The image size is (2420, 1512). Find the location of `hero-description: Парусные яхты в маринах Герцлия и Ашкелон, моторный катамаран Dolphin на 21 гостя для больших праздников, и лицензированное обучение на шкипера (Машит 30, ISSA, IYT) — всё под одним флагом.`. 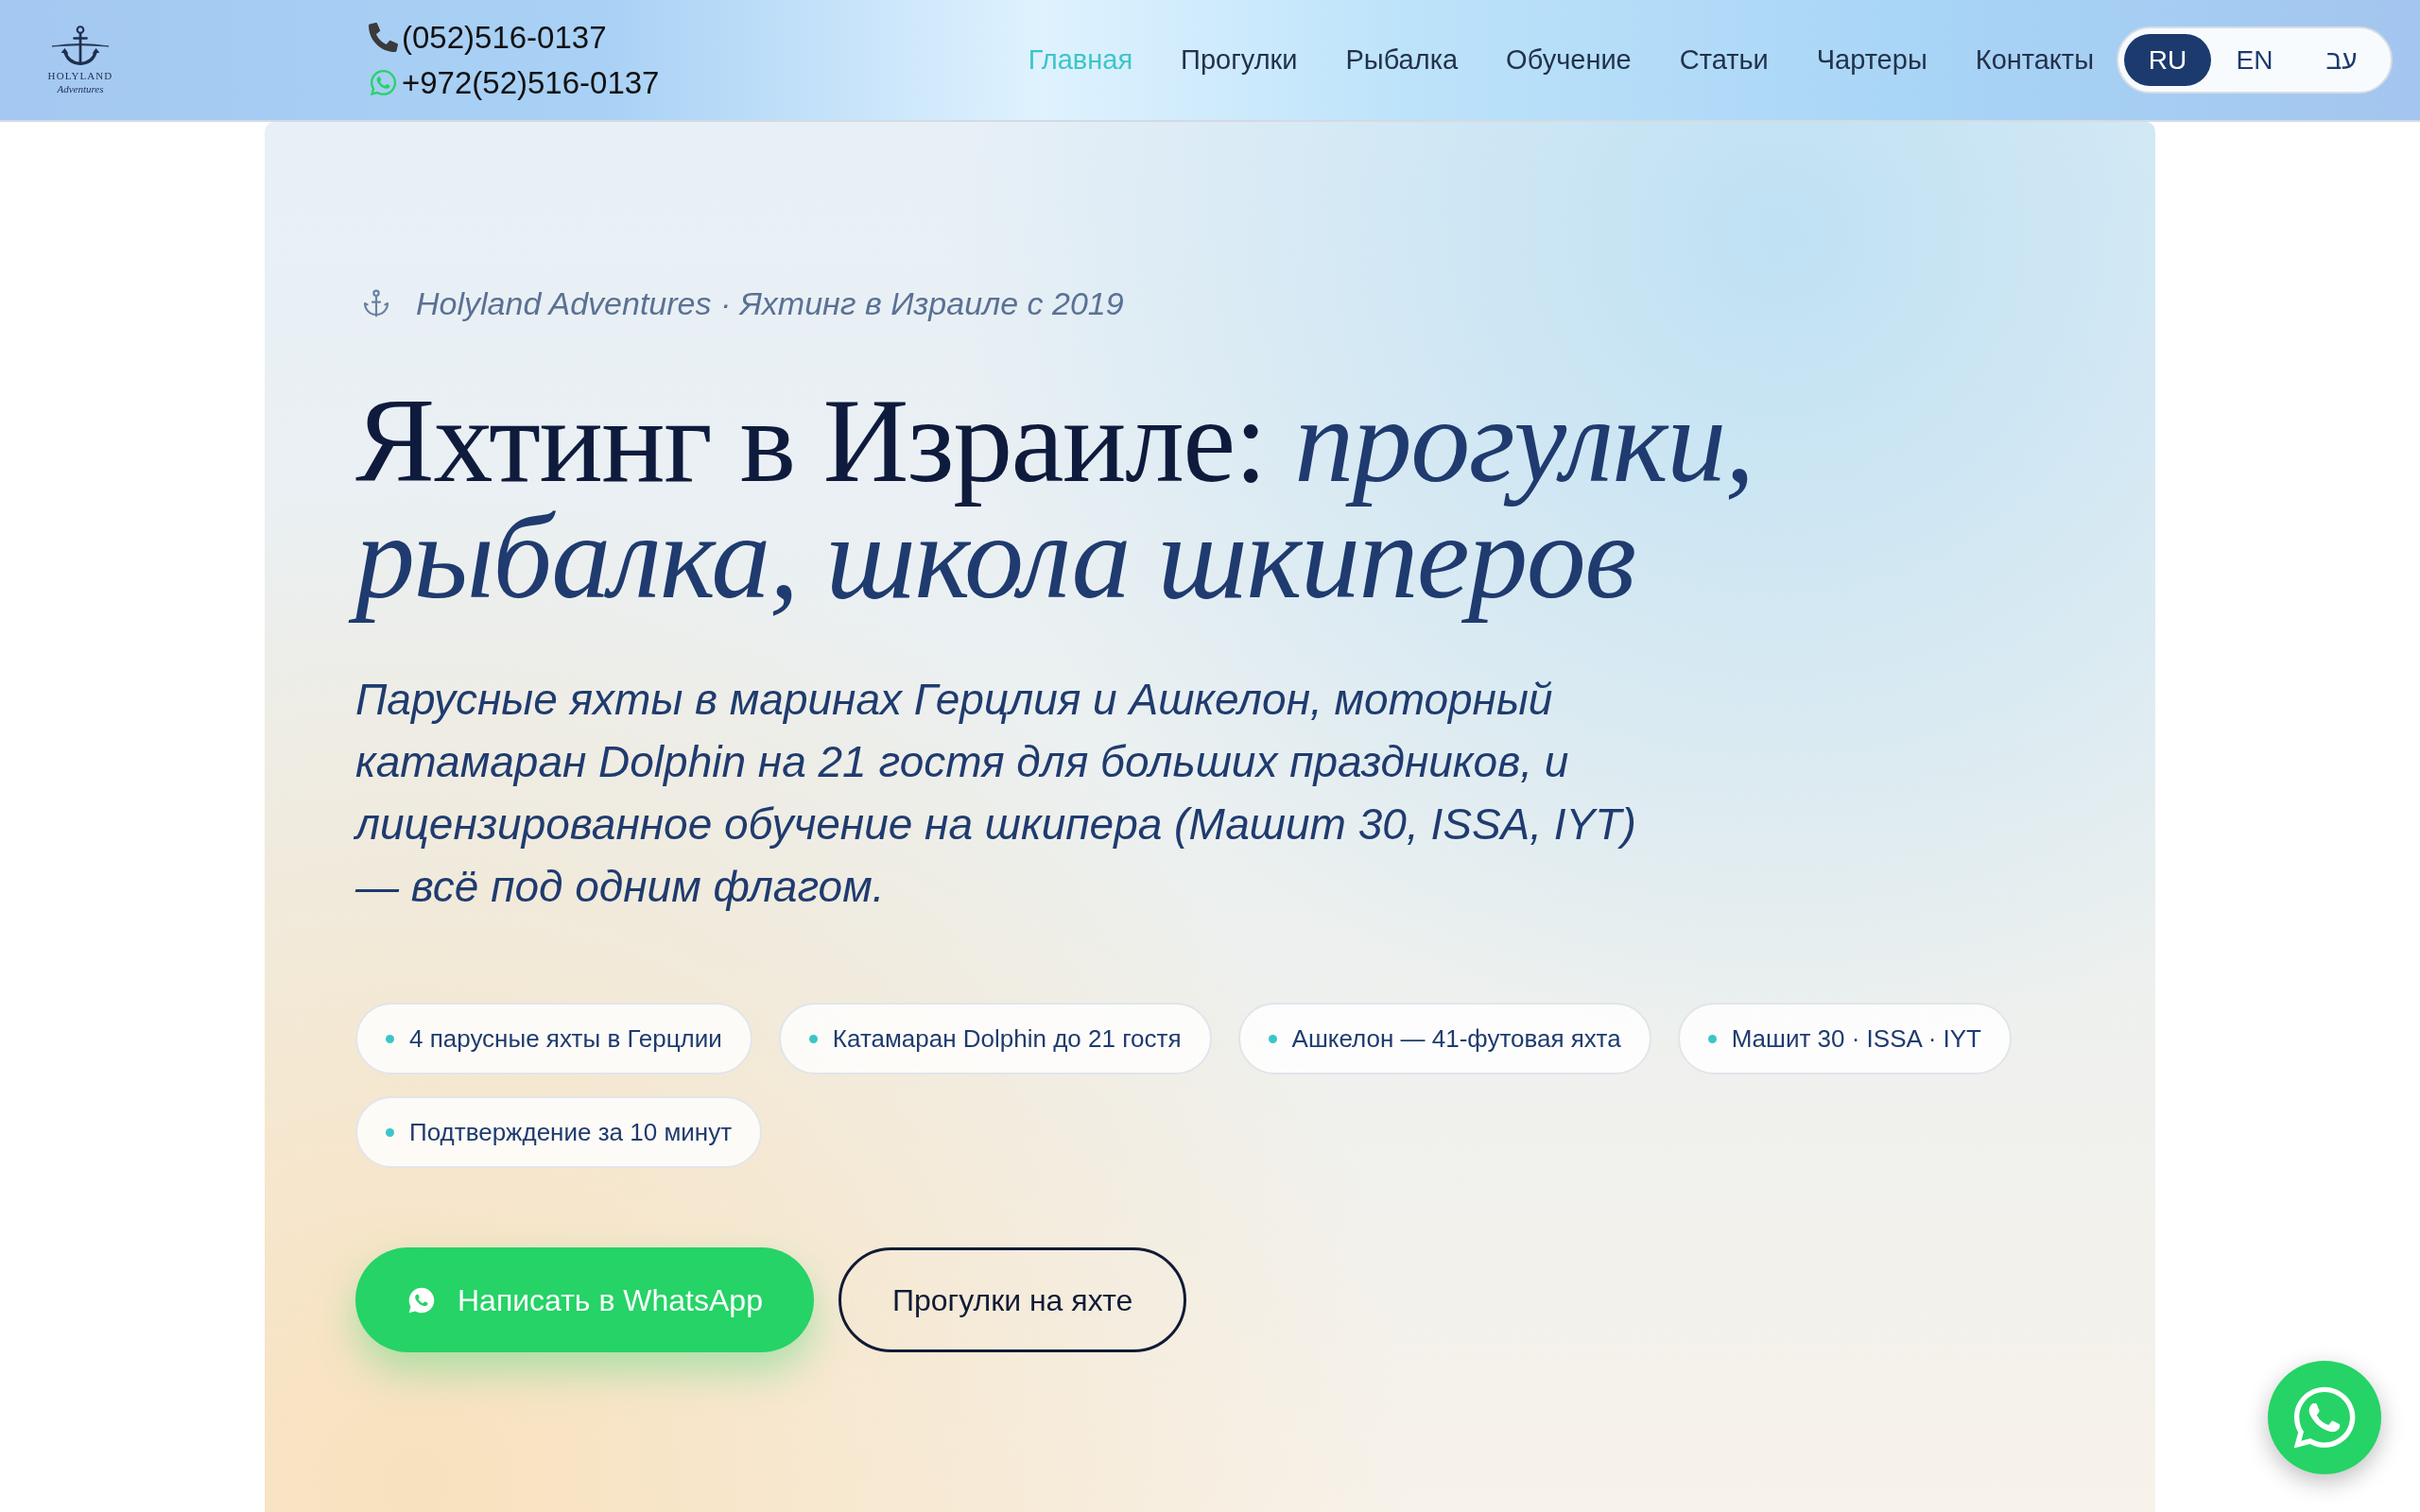

hero-description: Парусные яхты в маринах Герцлия и Ашкелон, моторный катамаран Dolphin на 21 гостя для больших праздников, и лицензированное обучение на шкипера (Машит 30, ISSA, IYT) — всё под одним флагом. is located at coordinates (996, 793).